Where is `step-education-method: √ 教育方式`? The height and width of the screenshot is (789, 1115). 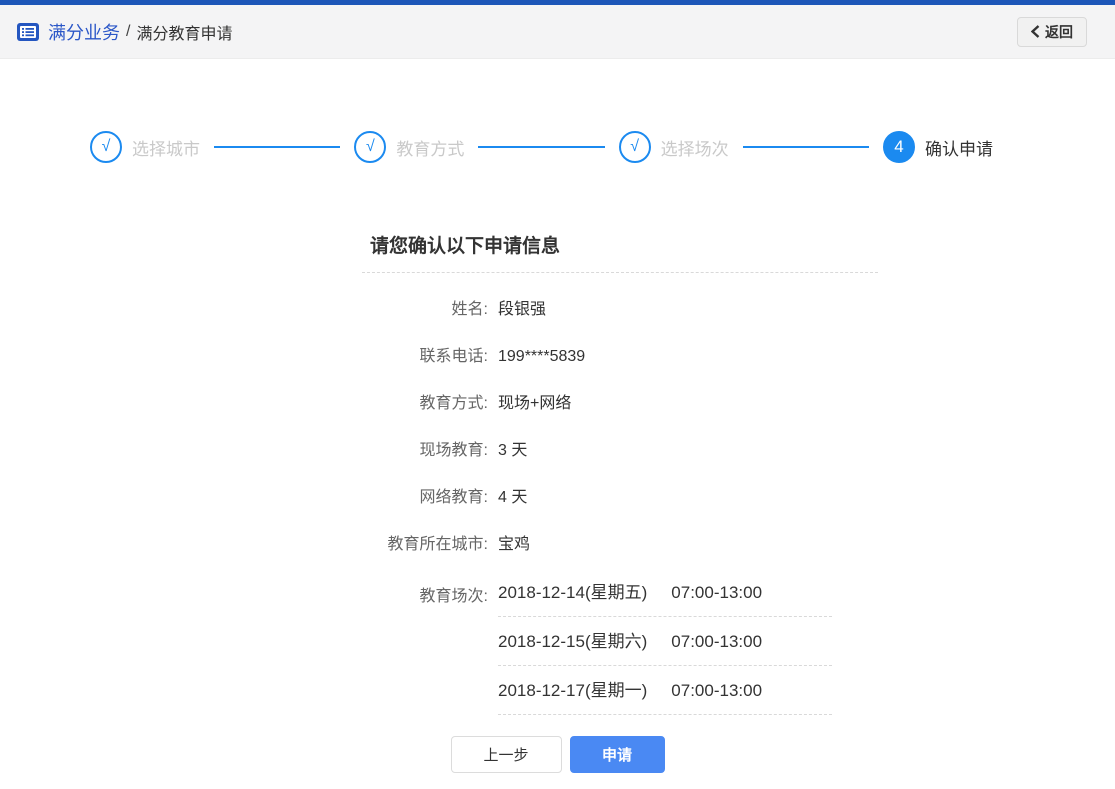
step-education-method: √ 教育方式 is located at coordinates (409, 147).